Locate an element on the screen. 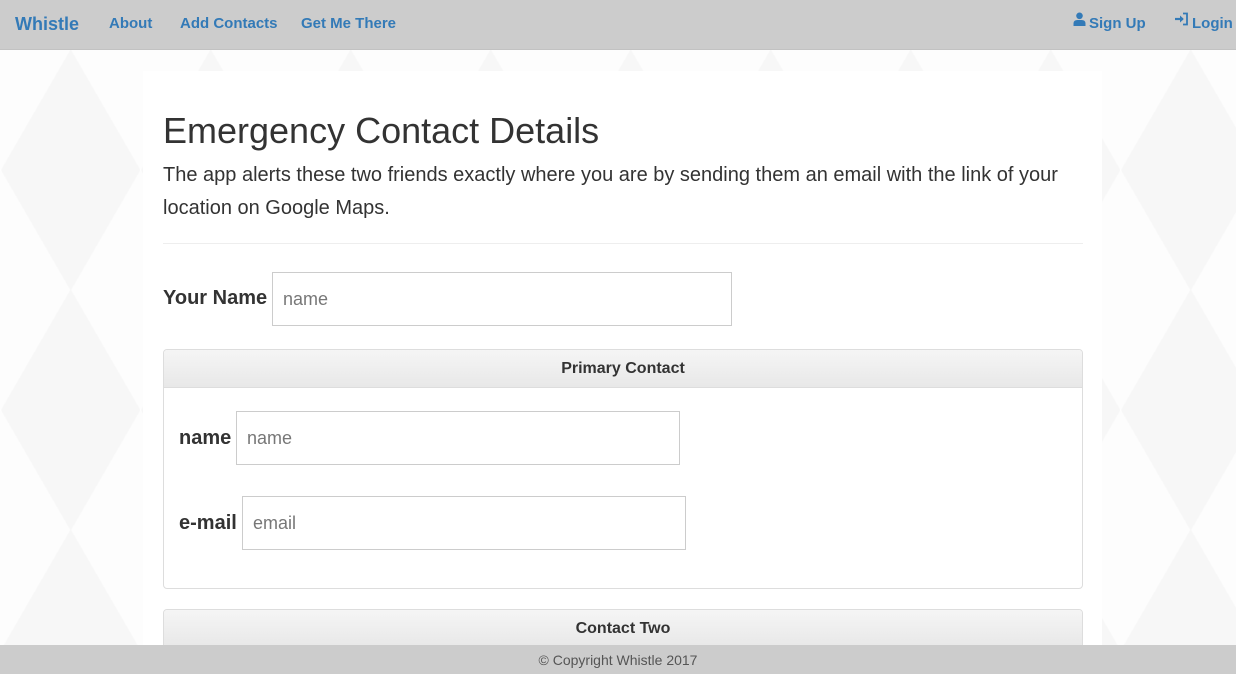  user-icon is located at coordinates (1079, 23).